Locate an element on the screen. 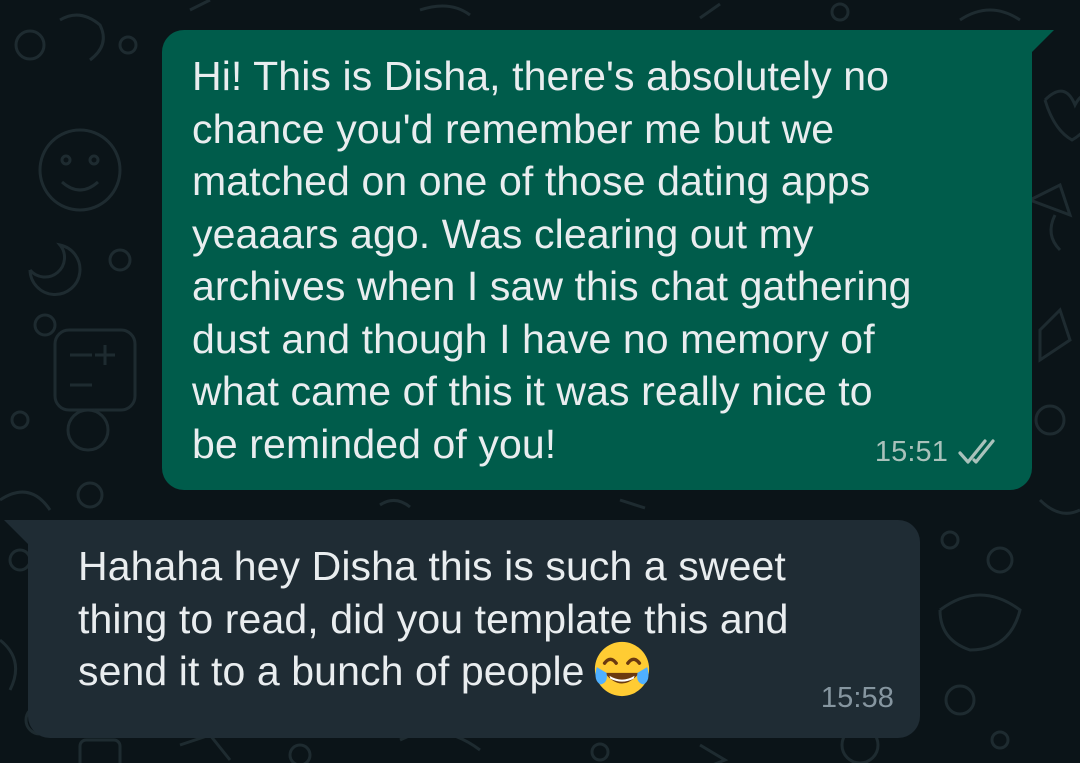 The width and height of the screenshot is (1080, 763). incoming-bubble-tail is located at coordinates (16, 532).